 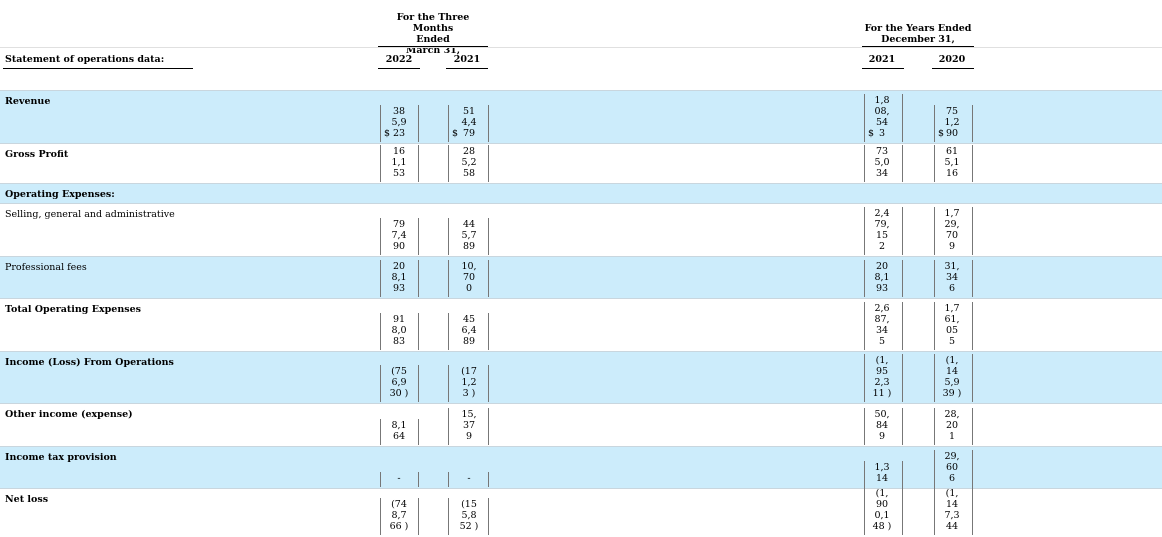 I want to click on value-fragment: 75, so click(x=952, y=111).